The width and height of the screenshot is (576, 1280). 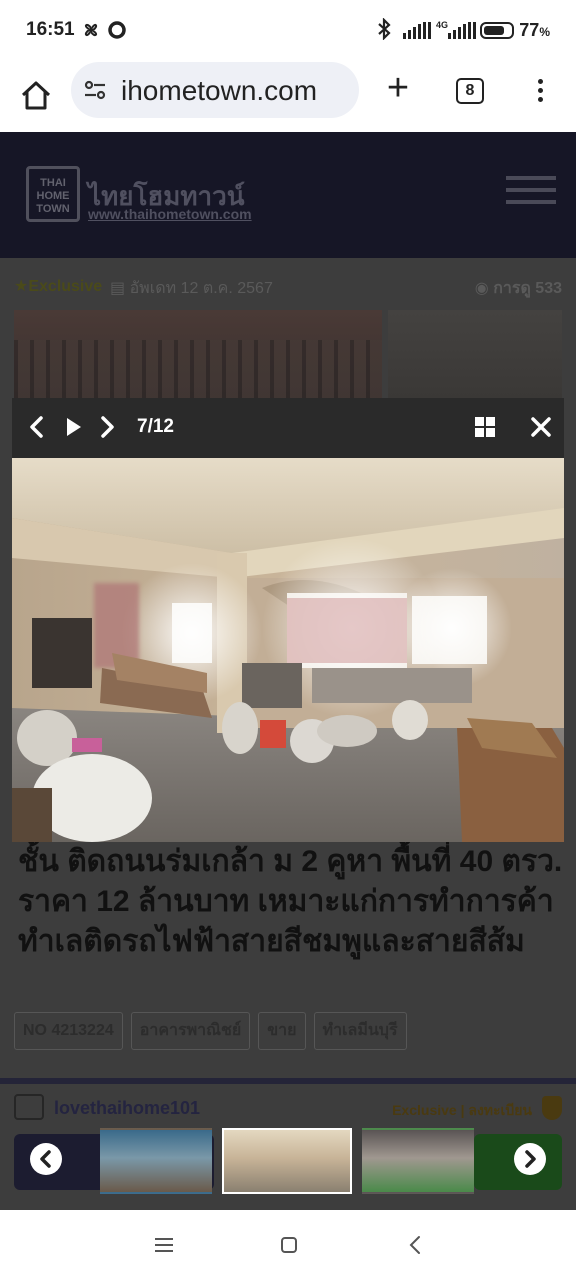 What do you see at coordinates (518, 288) in the screenshot?
I see `view-count: ◉ การดู 533` at bounding box center [518, 288].